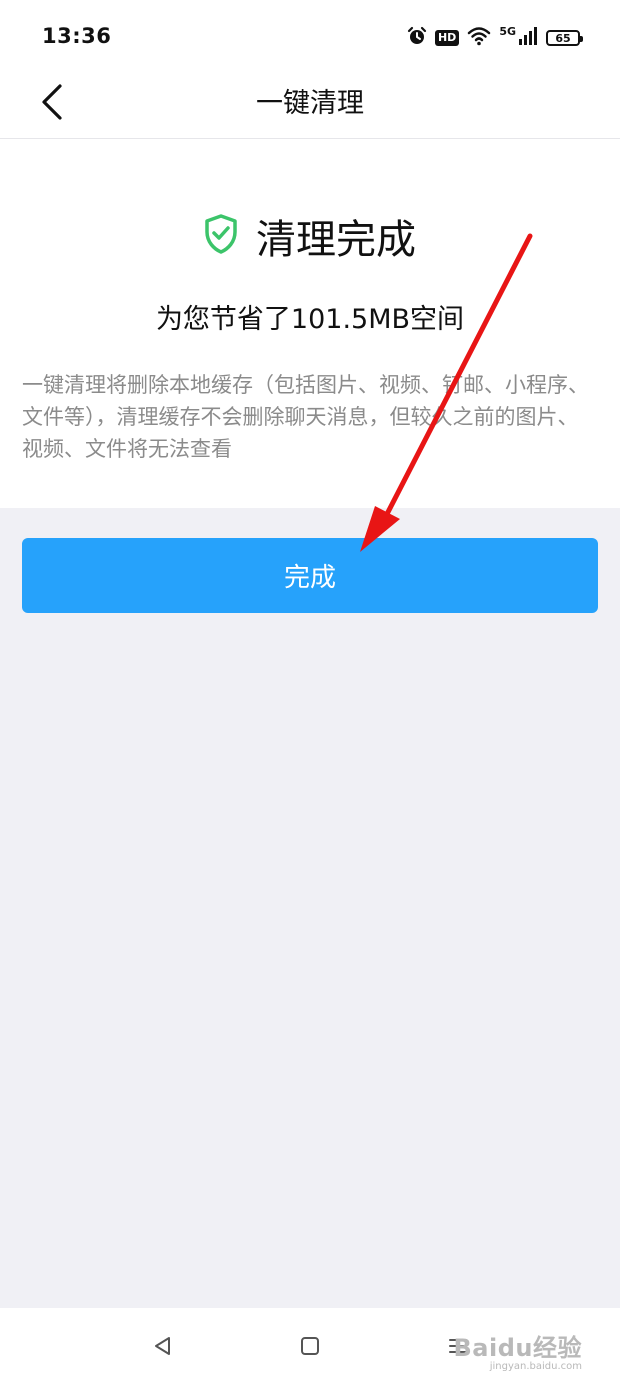 Image resolution: width=620 pixels, height=1386 pixels. What do you see at coordinates (528, 38) in the screenshot?
I see `signal-icon` at bounding box center [528, 38].